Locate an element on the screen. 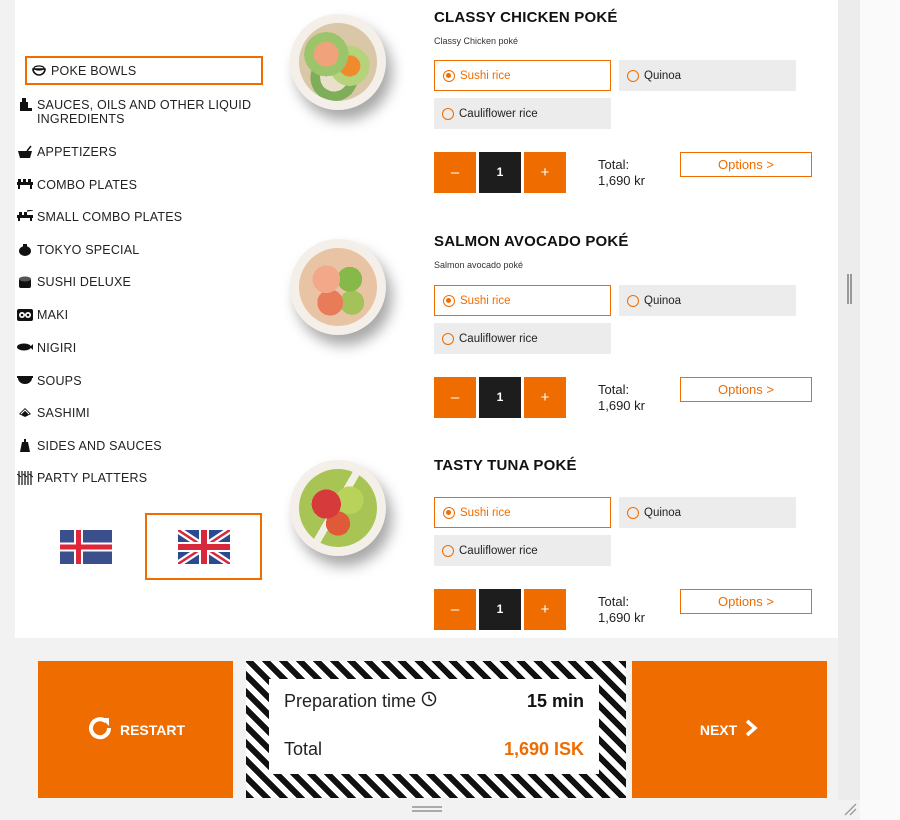 Image resolution: width=900 pixels, height=820 pixels. product-image-tuna is located at coordinates (338, 508).